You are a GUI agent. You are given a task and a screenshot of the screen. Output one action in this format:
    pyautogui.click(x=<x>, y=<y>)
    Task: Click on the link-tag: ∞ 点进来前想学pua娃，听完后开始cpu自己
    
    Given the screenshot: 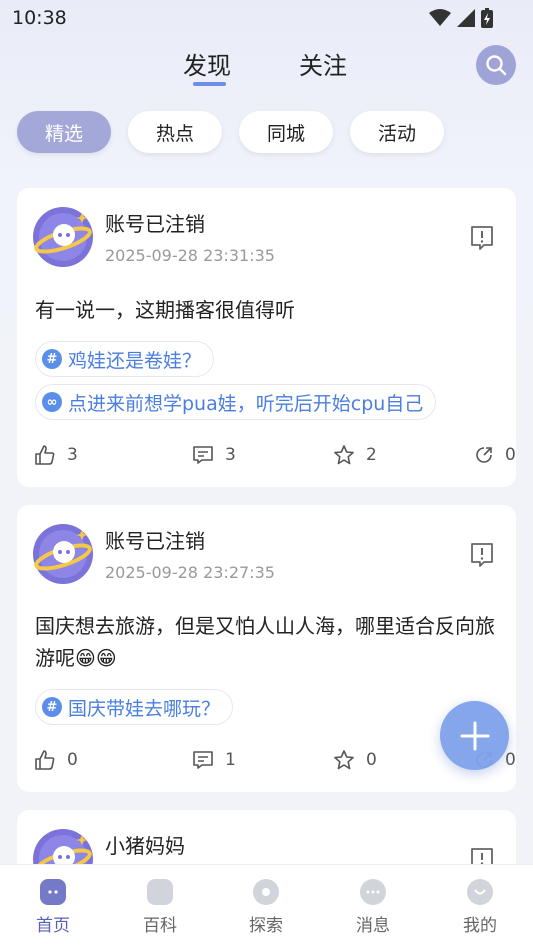 What is the action you would take?
    pyautogui.click(x=236, y=402)
    